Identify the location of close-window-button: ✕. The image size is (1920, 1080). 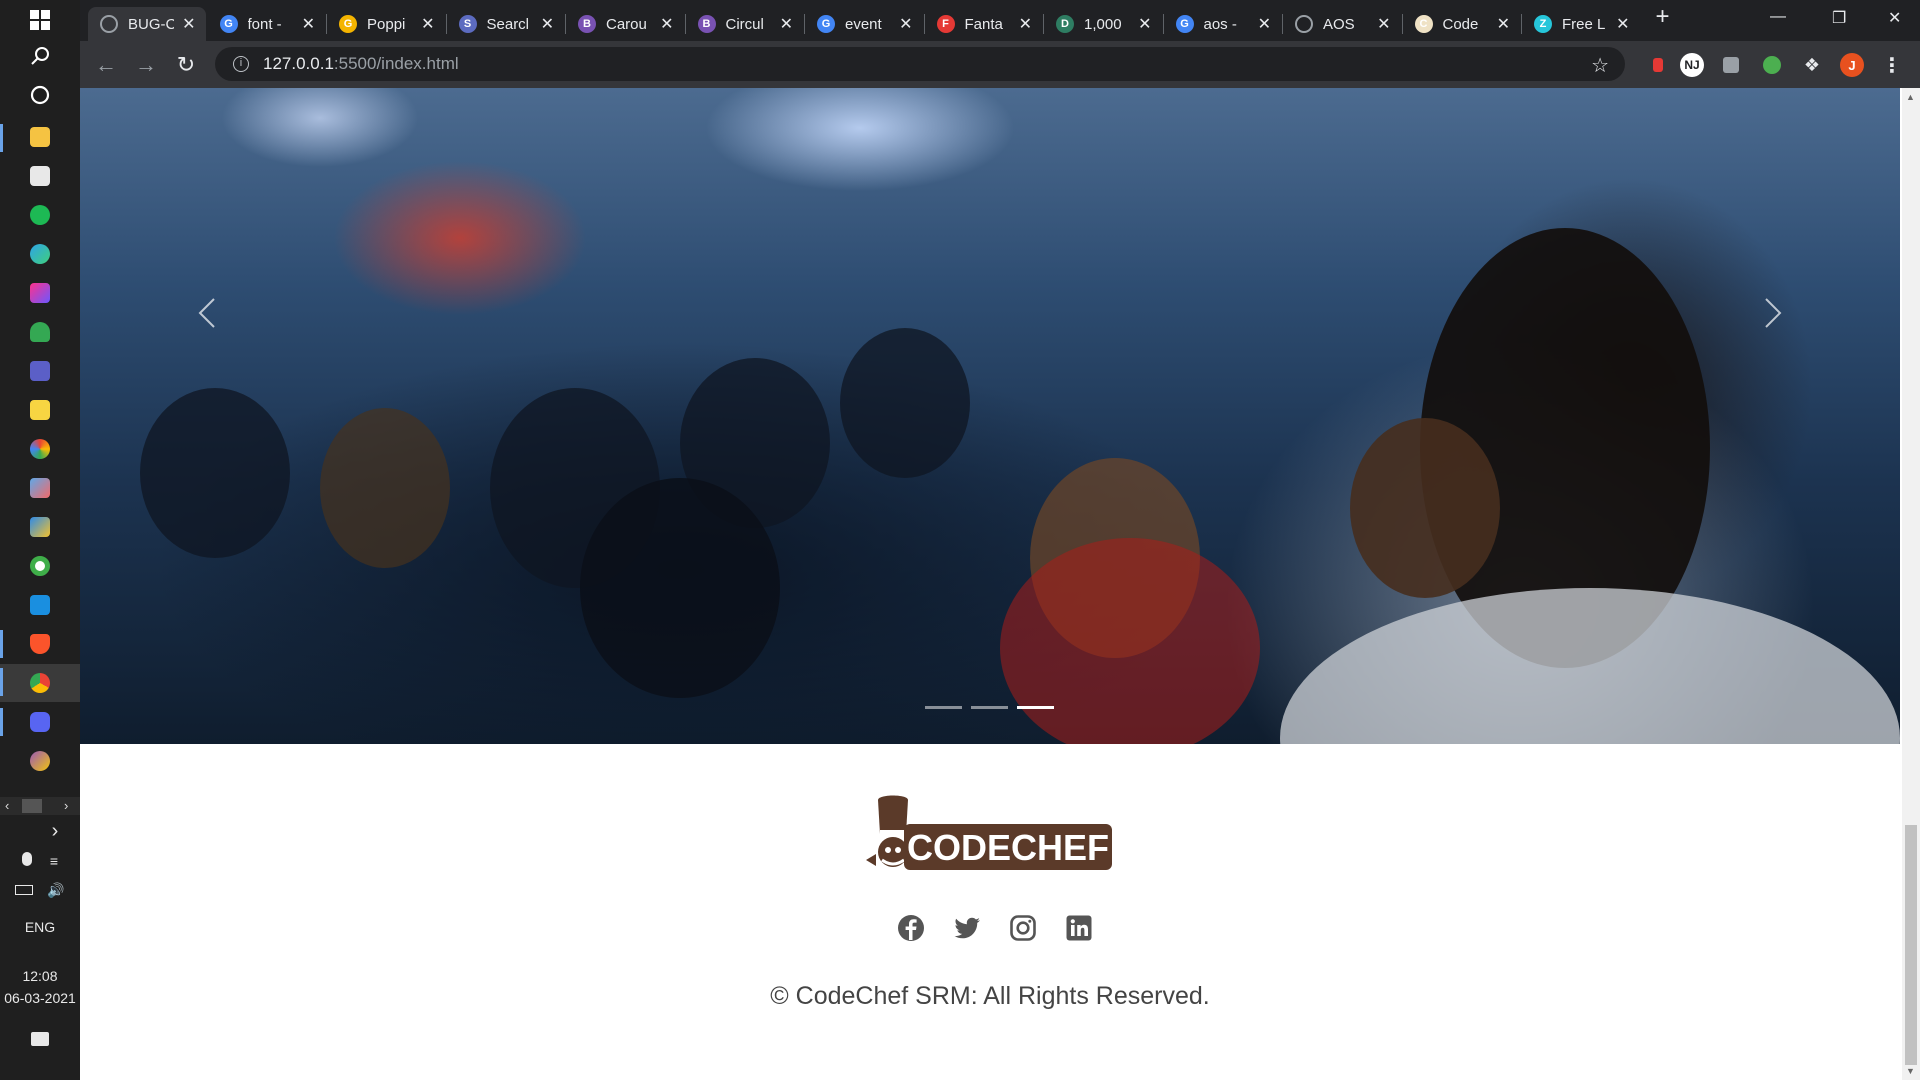
(1894, 18).